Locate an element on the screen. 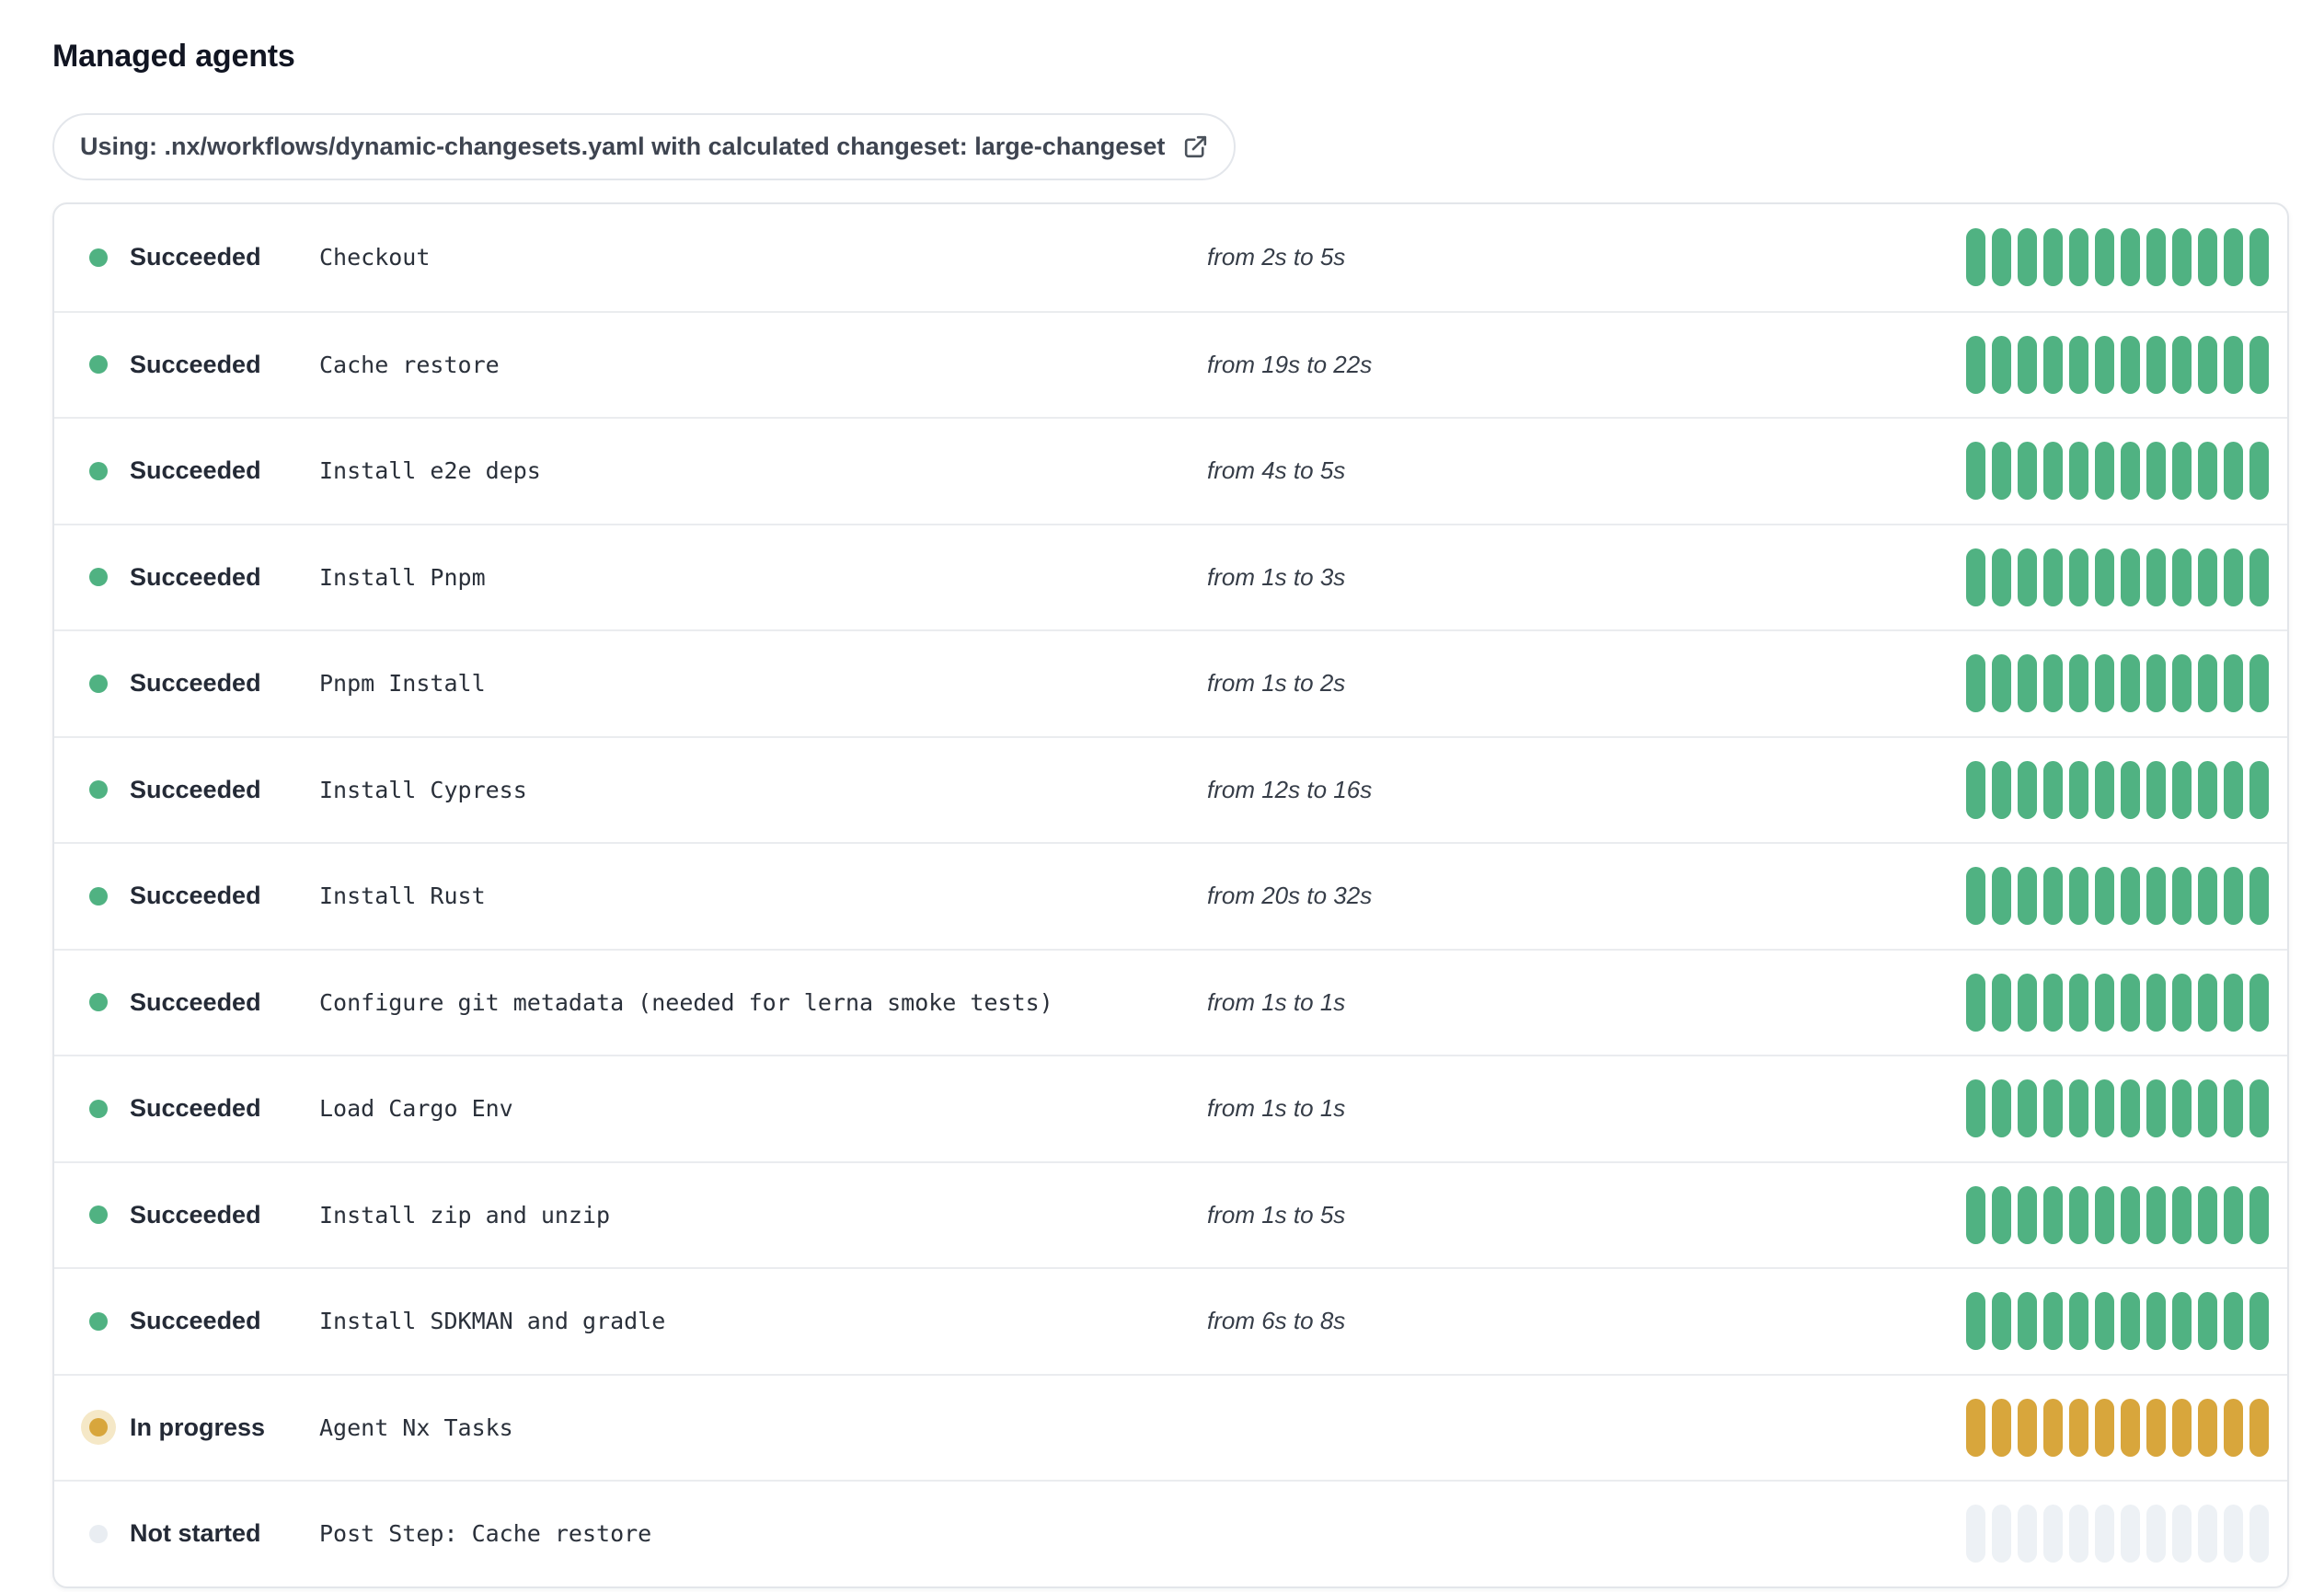 Image resolution: width=2324 pixels, height=1592 pixels. status-cell: In progress is located at coordinates (204, 1427).